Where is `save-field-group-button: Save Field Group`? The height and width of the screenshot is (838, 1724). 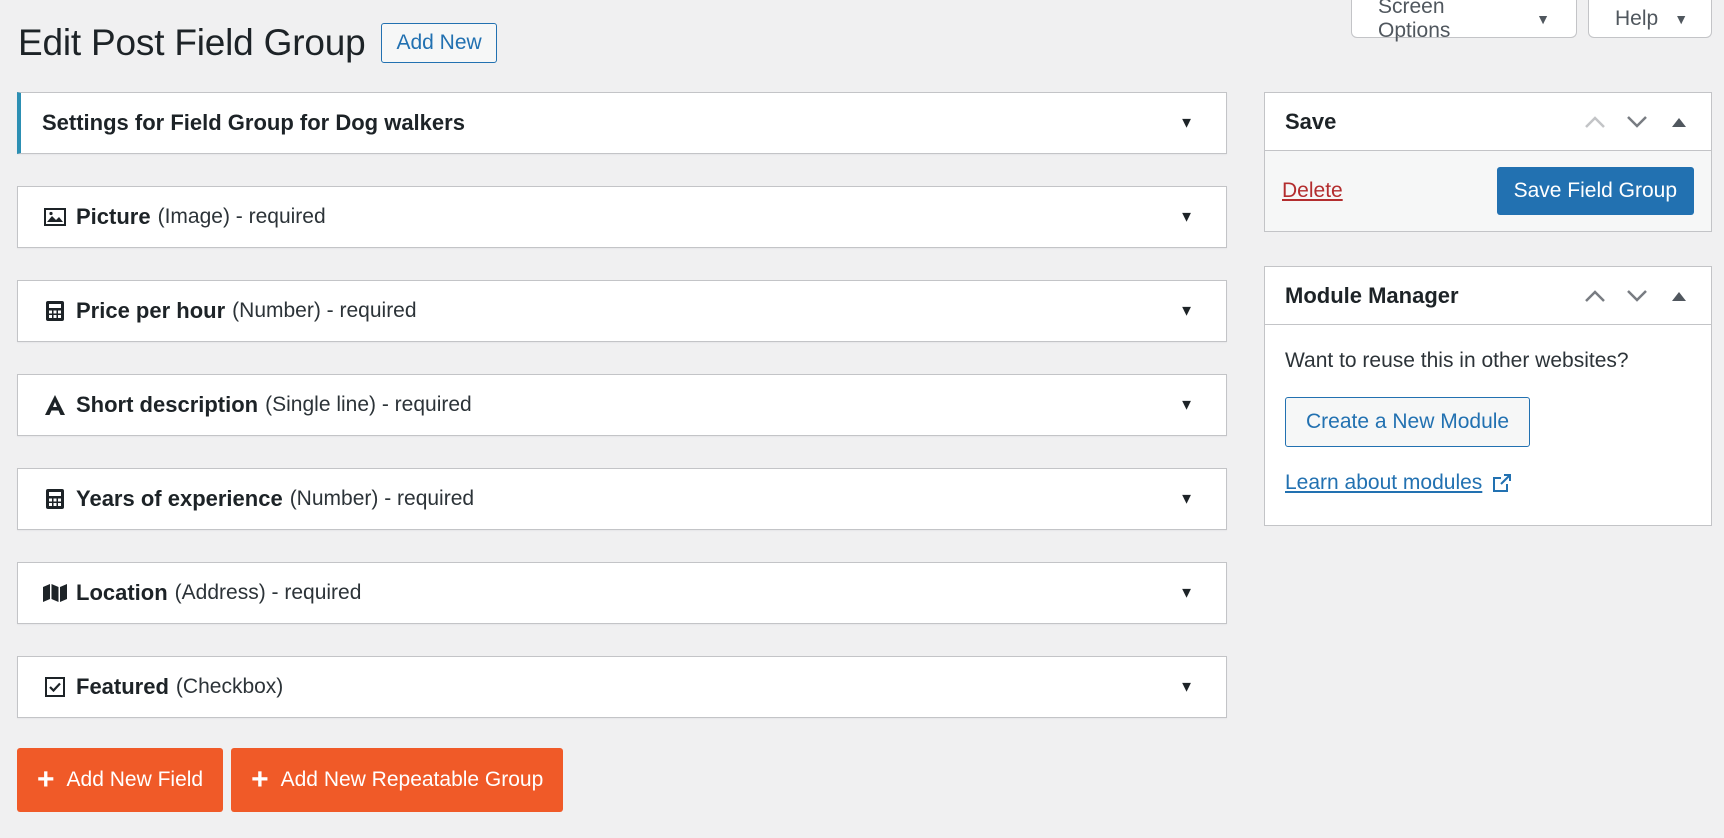
save-field-group-button: Save Field Group is located at coordinates (1595, 191).